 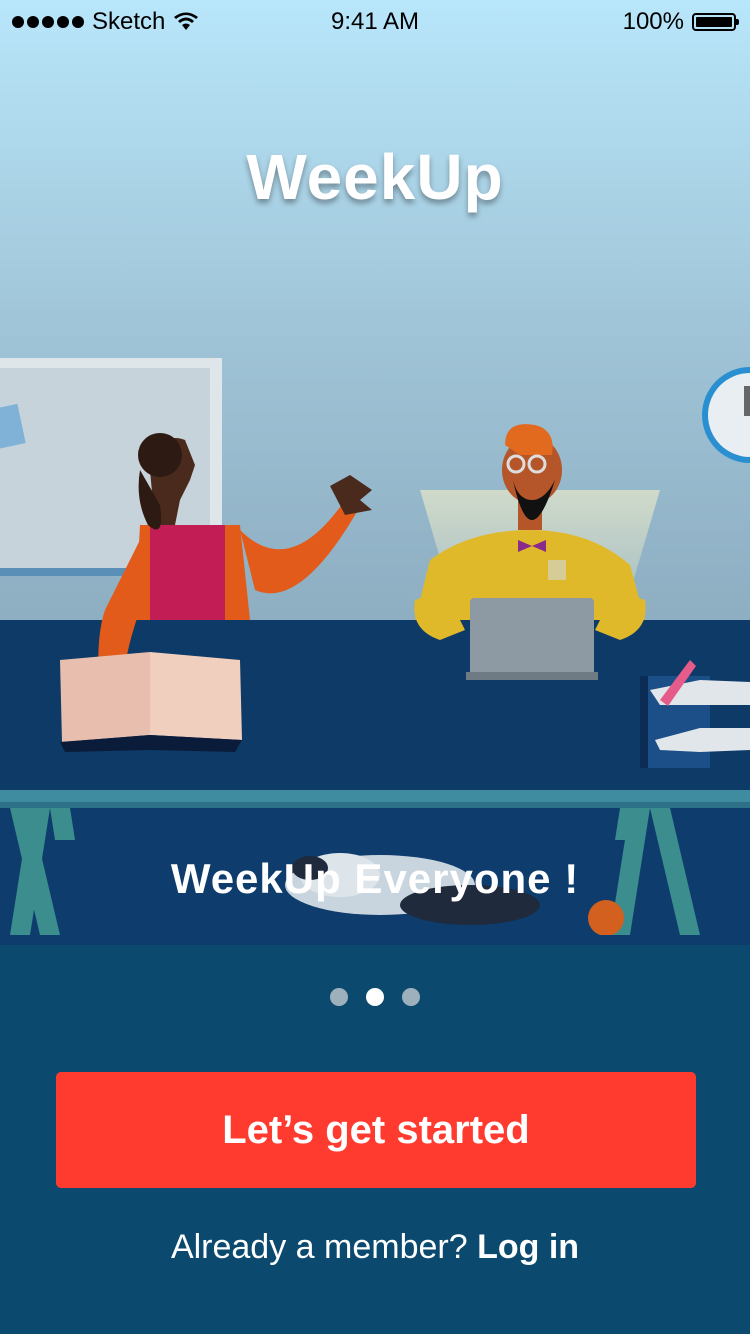 I want to click on status-bar: Sketch 9:41 AM 100%, so click(x=375, y=22).